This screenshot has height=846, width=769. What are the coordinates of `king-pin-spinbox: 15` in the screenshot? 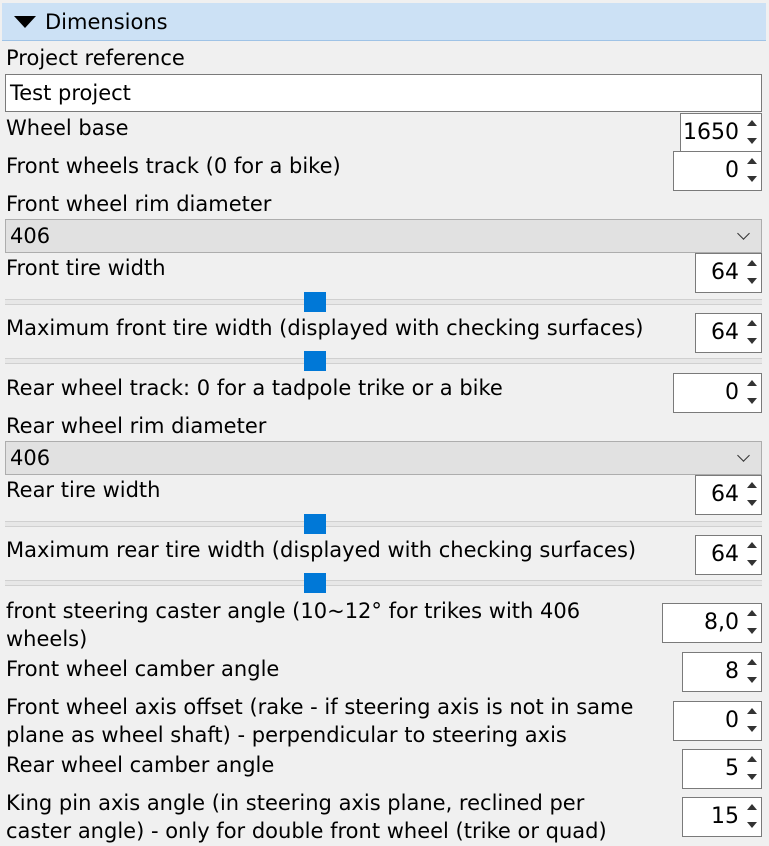 It's located at (722, 817).